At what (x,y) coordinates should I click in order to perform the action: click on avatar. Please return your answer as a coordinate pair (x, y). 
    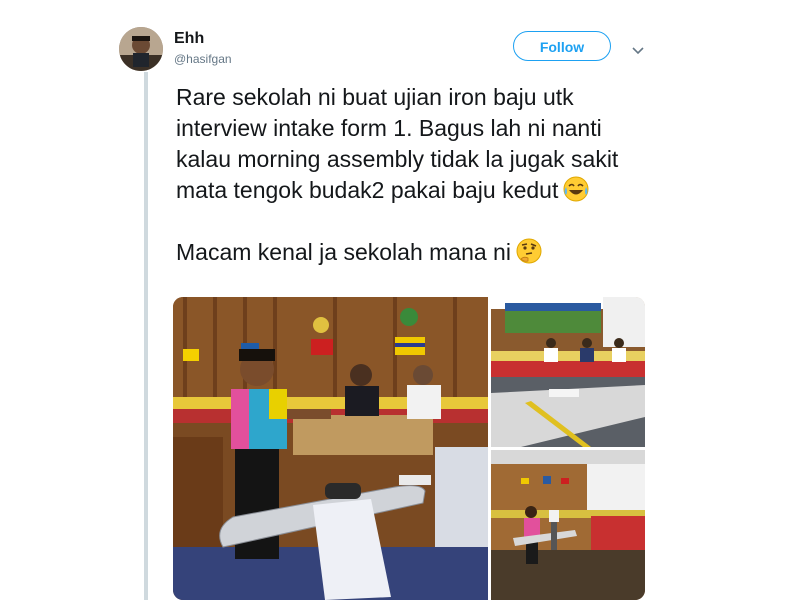
    Looking at the image, I should click on (141, 49).